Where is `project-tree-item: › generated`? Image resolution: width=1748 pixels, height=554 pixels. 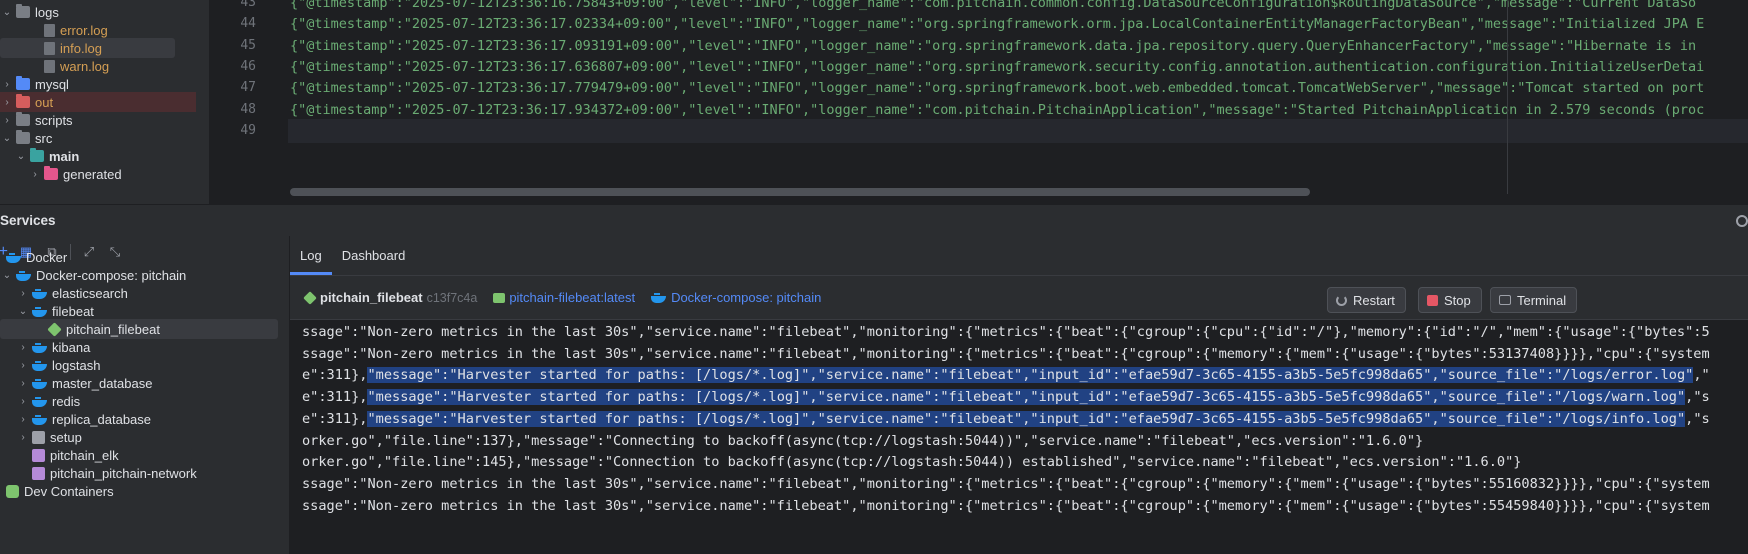 project-tree-item: › generated is located at coordinates (104, 174).